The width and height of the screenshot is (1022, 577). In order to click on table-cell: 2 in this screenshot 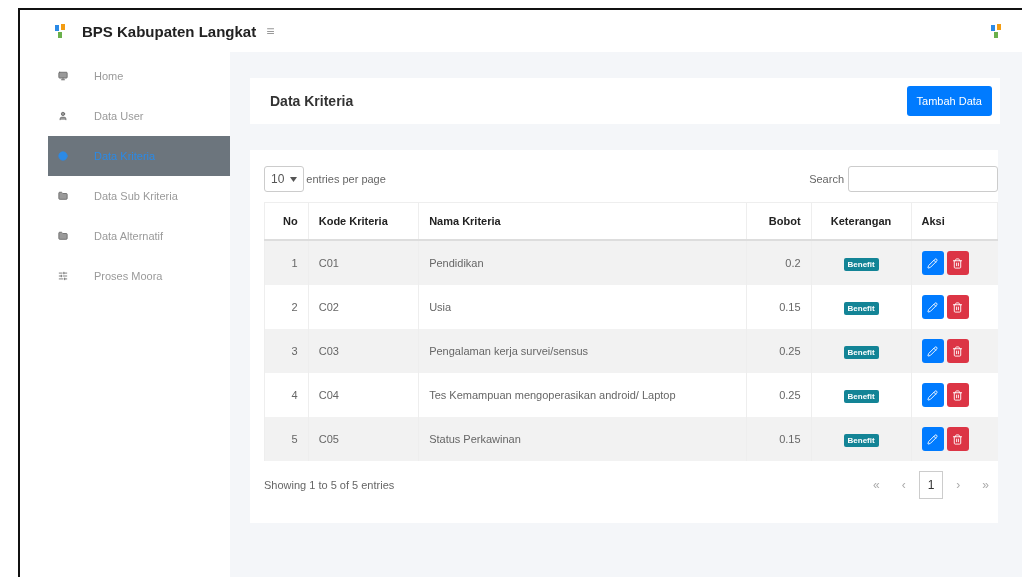, I will do `click(286, 307)`.